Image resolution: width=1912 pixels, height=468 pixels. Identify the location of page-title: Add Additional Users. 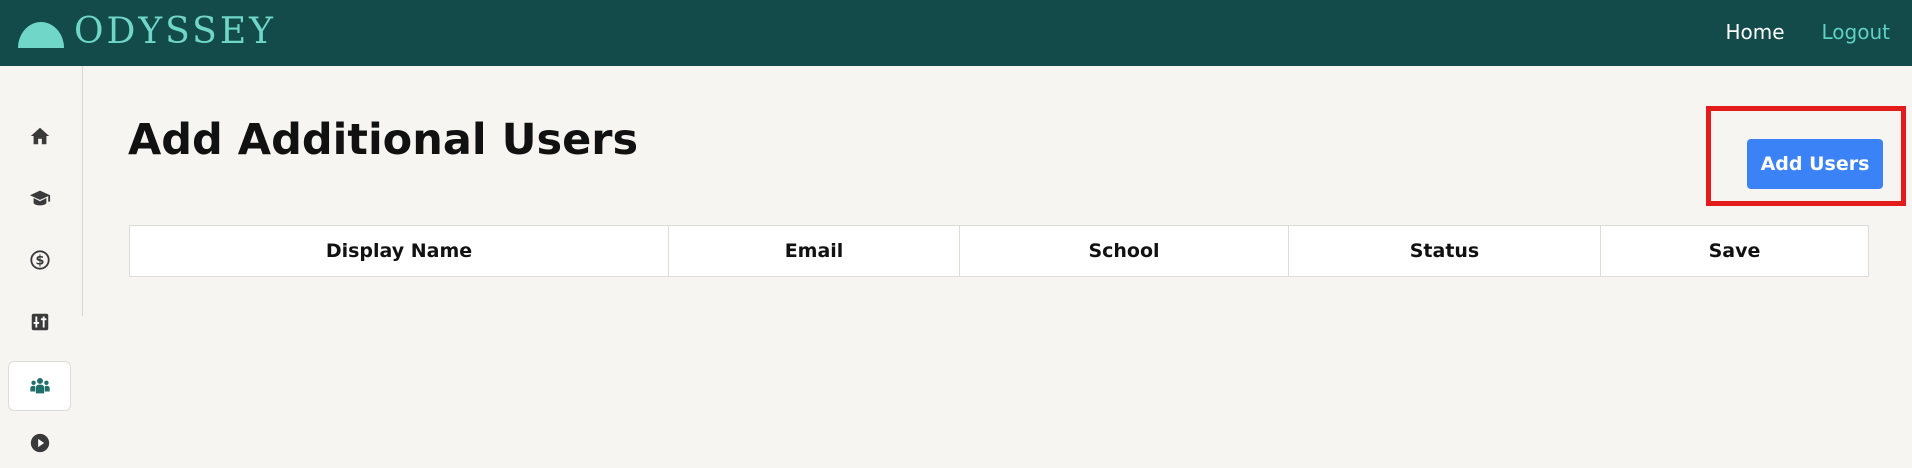
(383, 140).